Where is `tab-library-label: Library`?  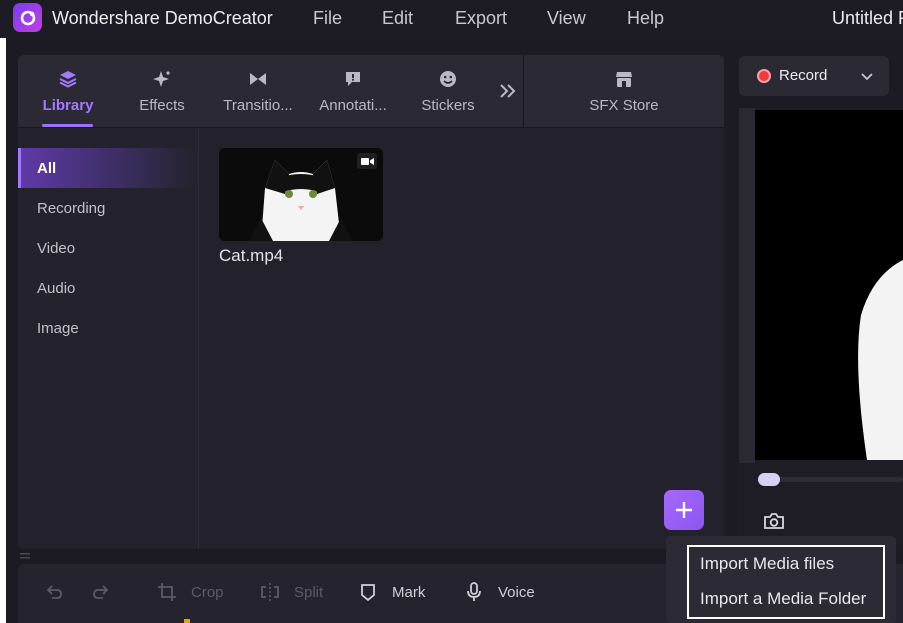 tab-library-label: Library is located at coordinates (68, 105).